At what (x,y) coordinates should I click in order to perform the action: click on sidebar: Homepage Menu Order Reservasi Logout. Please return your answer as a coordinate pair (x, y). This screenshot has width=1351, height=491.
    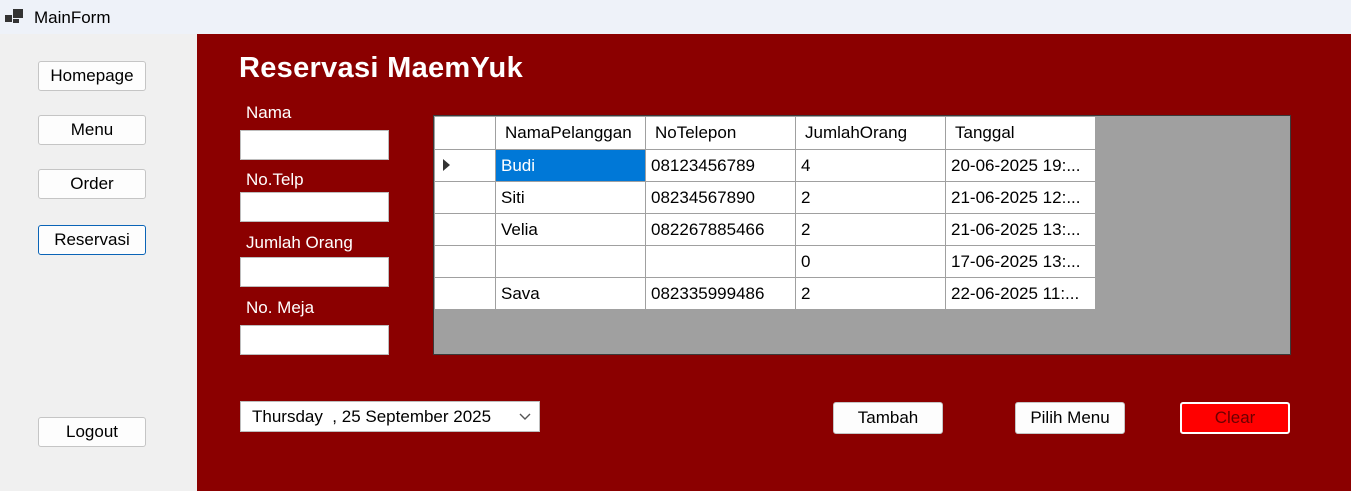
    Looking at the image, I should click on (98, 262).